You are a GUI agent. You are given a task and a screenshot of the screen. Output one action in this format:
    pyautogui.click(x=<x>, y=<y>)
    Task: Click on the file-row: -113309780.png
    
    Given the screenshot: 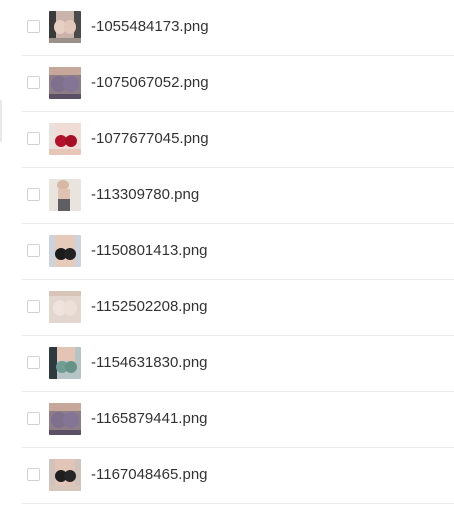 What is the action you would take?
    pyautogui.click(x=227, y=196)
    